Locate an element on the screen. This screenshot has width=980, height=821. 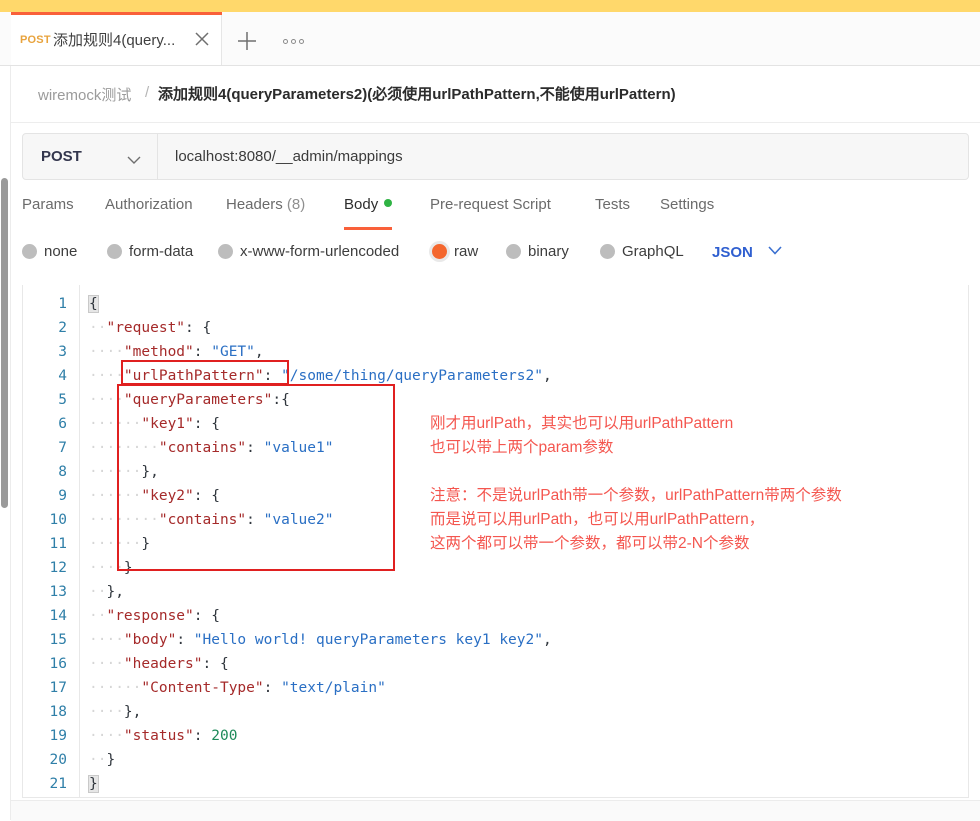
line-number: 11 is located at coordinates (58, 544).